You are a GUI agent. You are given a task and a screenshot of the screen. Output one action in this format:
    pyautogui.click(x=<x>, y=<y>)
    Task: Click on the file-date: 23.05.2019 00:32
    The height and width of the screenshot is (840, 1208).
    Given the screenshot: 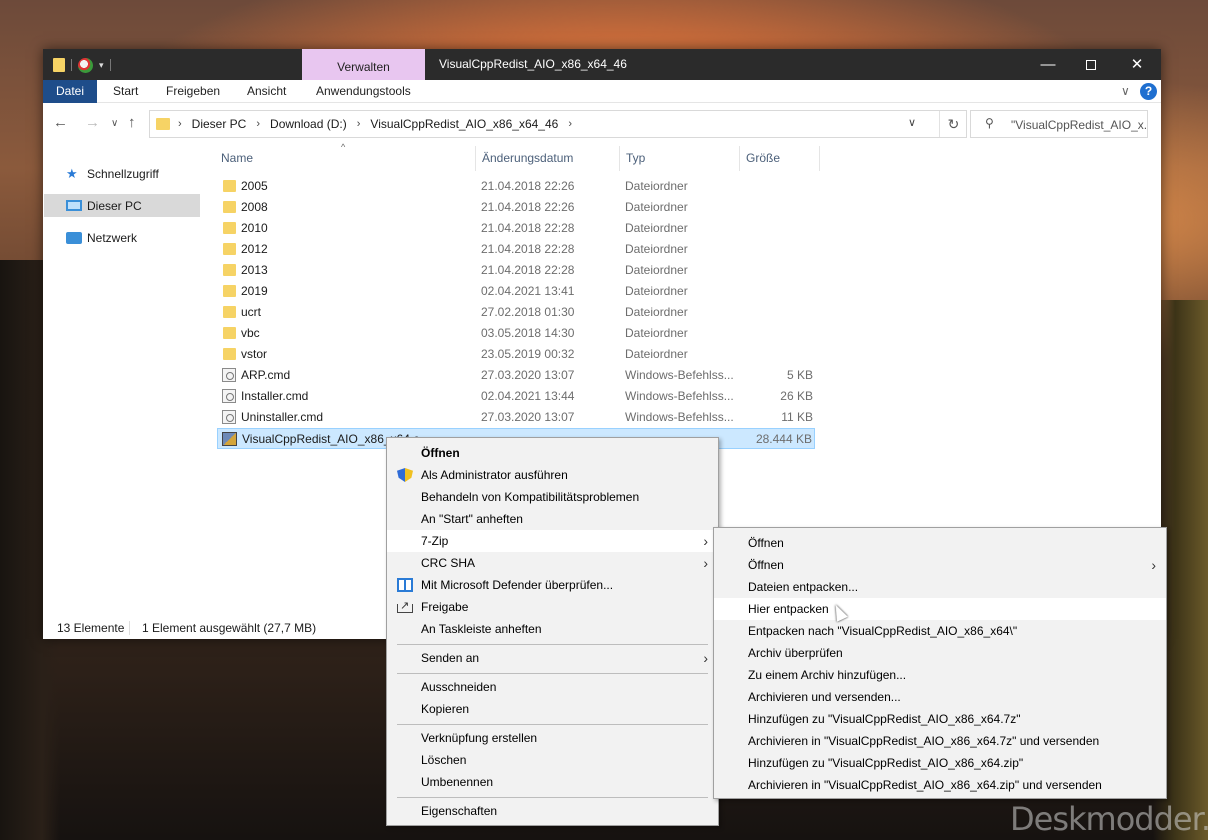 What is the action you would take?
    pyautogui.click(x=528, y=354)
    